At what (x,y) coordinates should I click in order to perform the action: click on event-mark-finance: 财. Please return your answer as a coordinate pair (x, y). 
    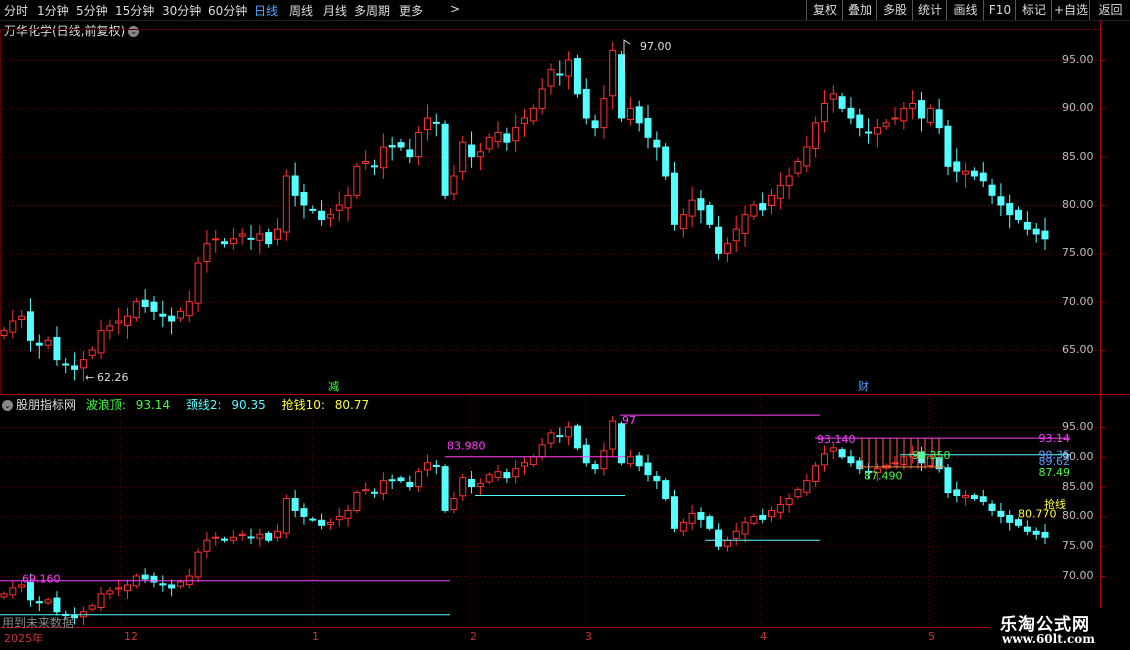
    Looking at the image, I should click on (863, 386).